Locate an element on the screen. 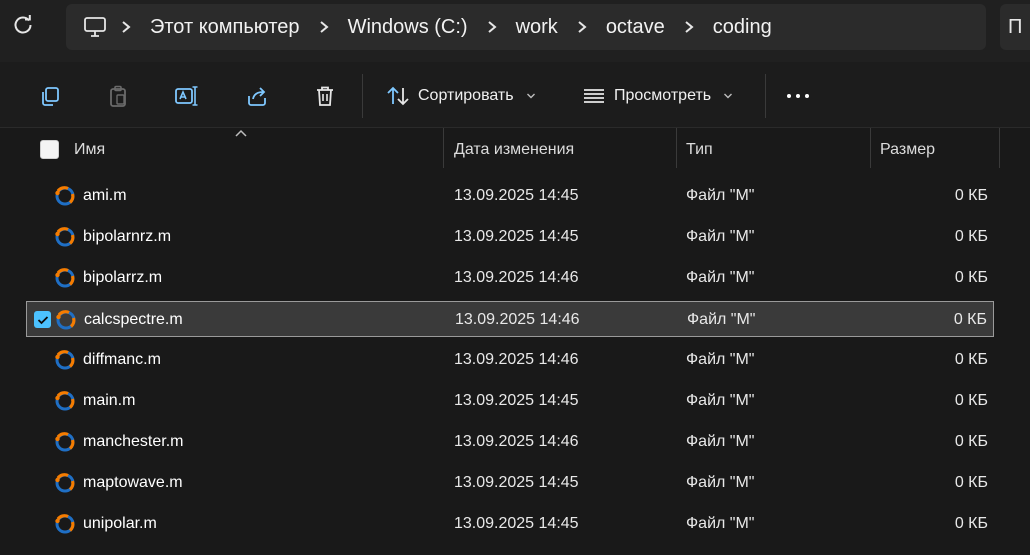 This screenshot has height=555, width=1030. column-header-date: Дата изменения is located at coordinates (514, 150).